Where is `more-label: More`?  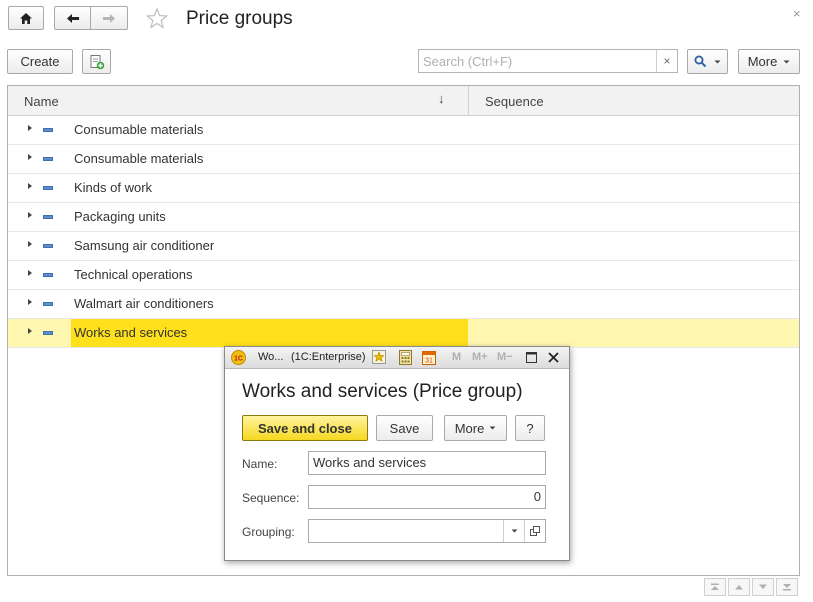 more-label: More is located at coordinates (762, 61).